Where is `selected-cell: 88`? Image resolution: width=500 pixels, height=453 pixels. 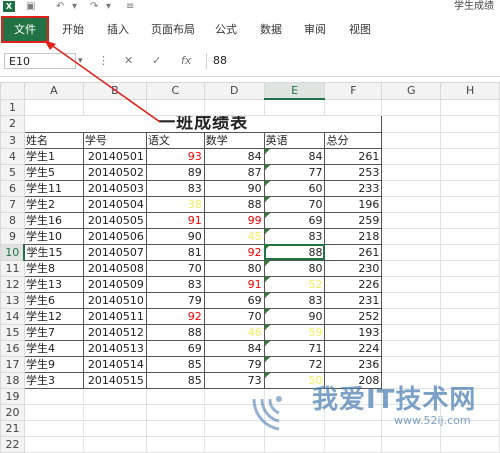 selected-cell: 88 is located at coordinates (294, 252).